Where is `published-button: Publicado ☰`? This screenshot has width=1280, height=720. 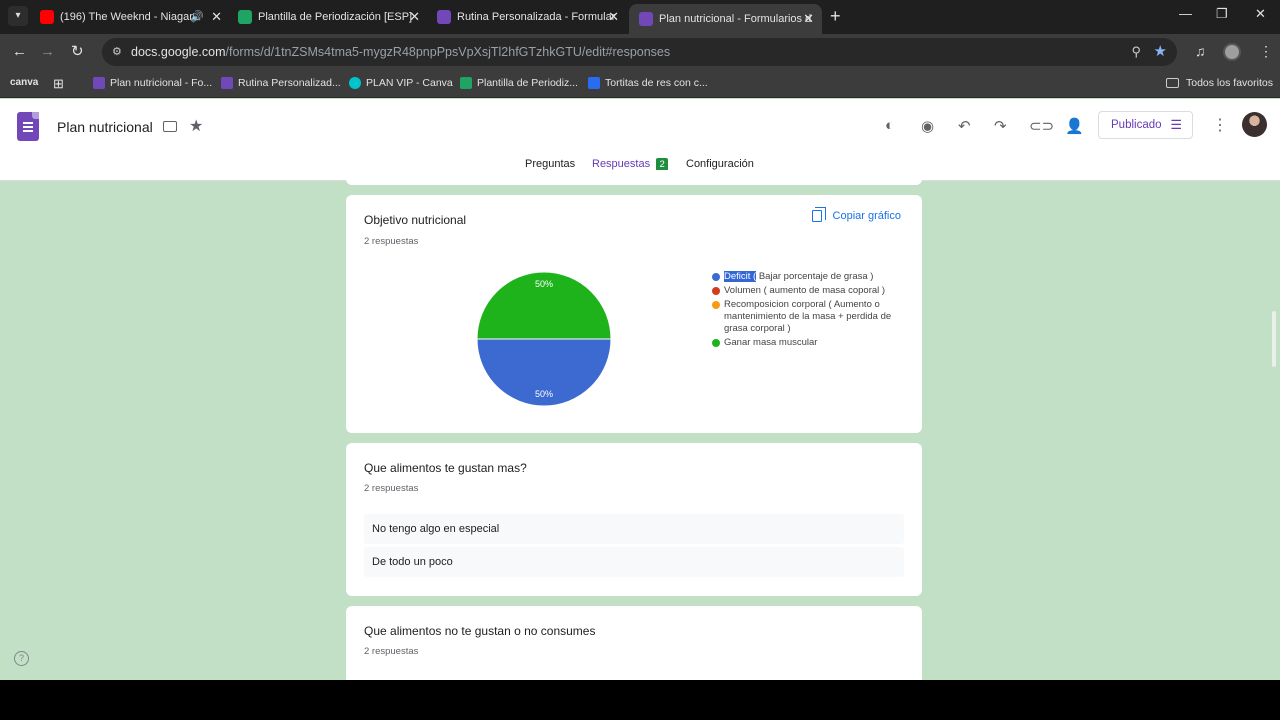
published-button: Publicado ☰ is located at coordinates (1145, 125).